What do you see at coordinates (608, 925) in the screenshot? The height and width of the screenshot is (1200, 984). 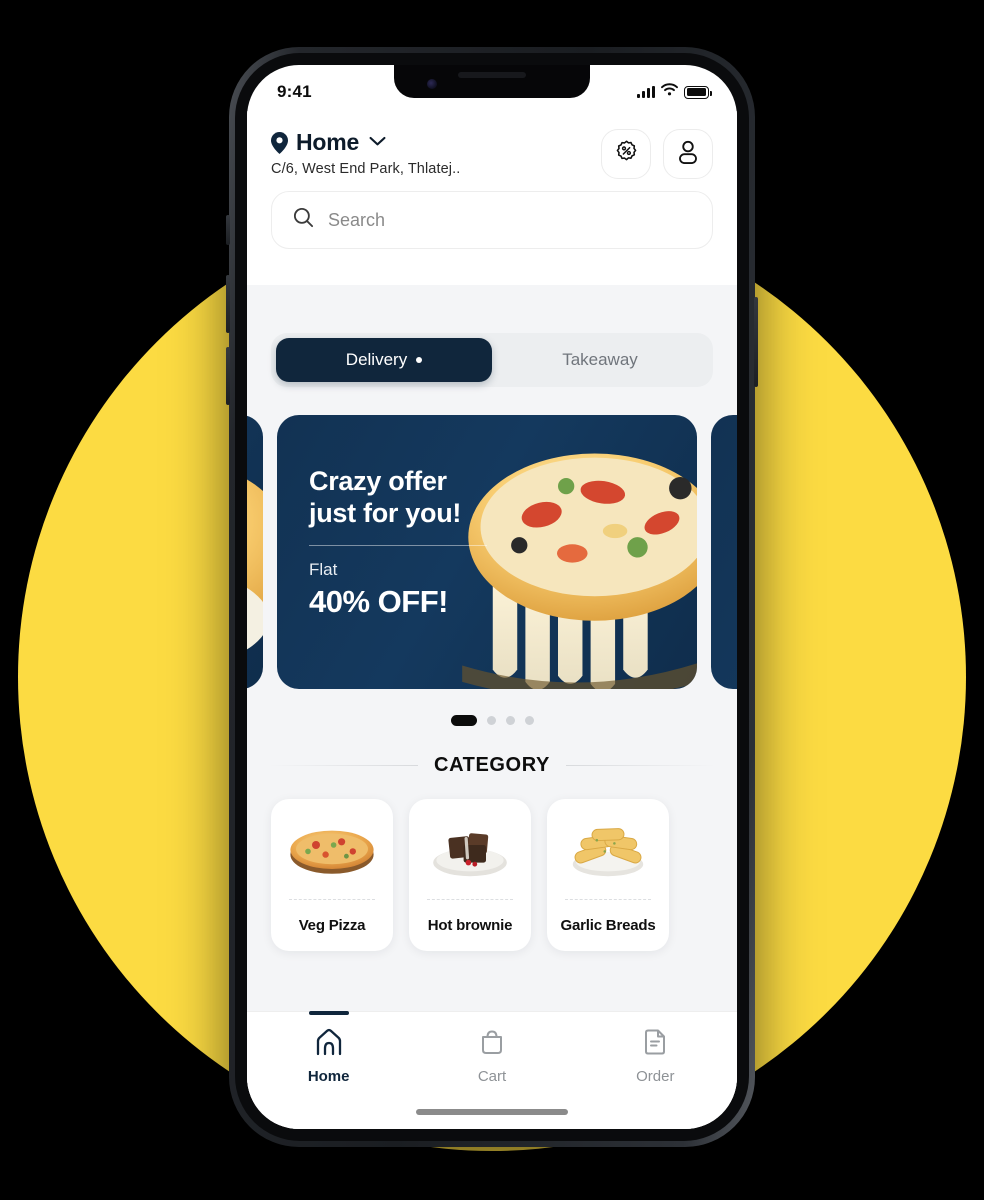 I see `category-label-garlic-breads: Garlic Breads` at bounding box center [608, 925].